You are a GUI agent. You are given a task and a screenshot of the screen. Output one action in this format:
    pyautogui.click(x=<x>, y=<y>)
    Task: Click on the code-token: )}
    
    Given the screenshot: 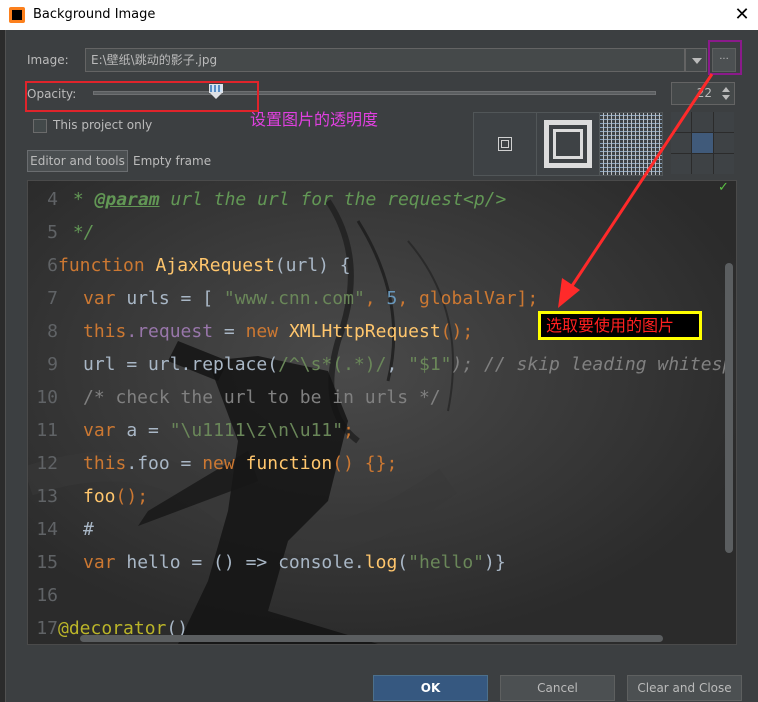 What is the action you would take?
    pyautogui.click(x=495, y=562)
    